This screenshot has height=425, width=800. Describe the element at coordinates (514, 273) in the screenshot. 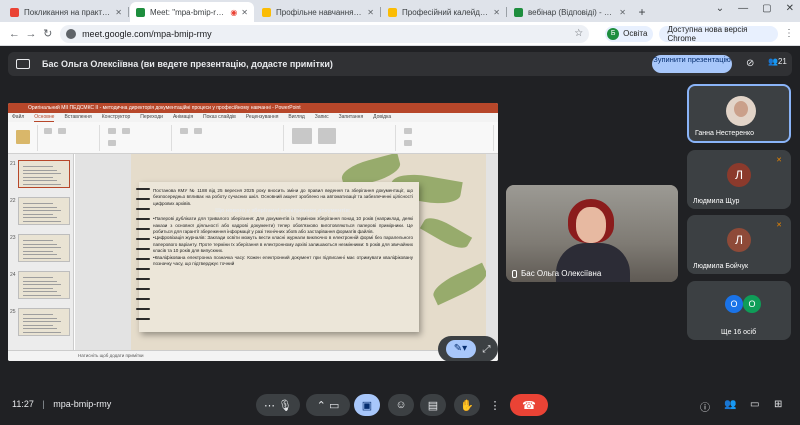

I see `pin-icon` at that location.